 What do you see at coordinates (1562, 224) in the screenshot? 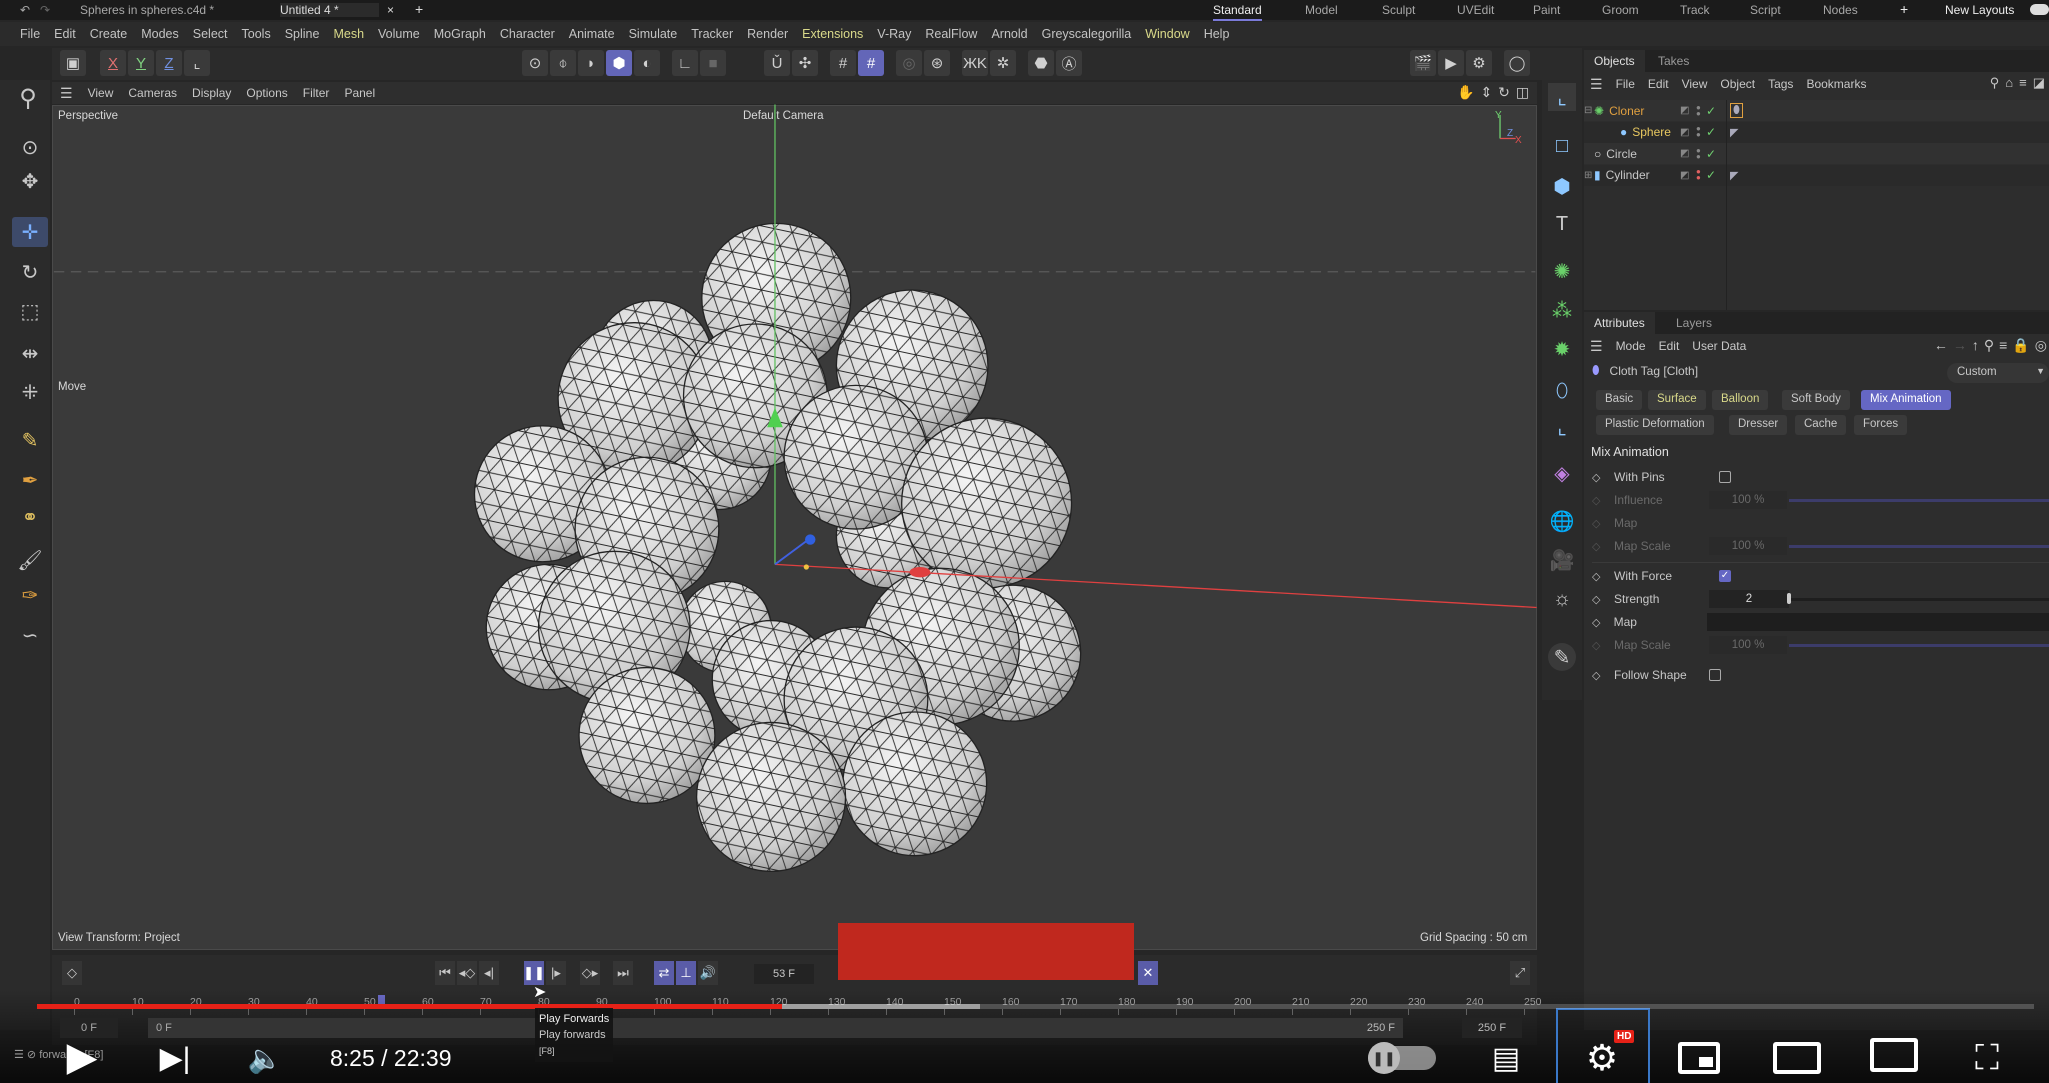
I see `text-tool-icon: T` at bounding box center [1562, 224].